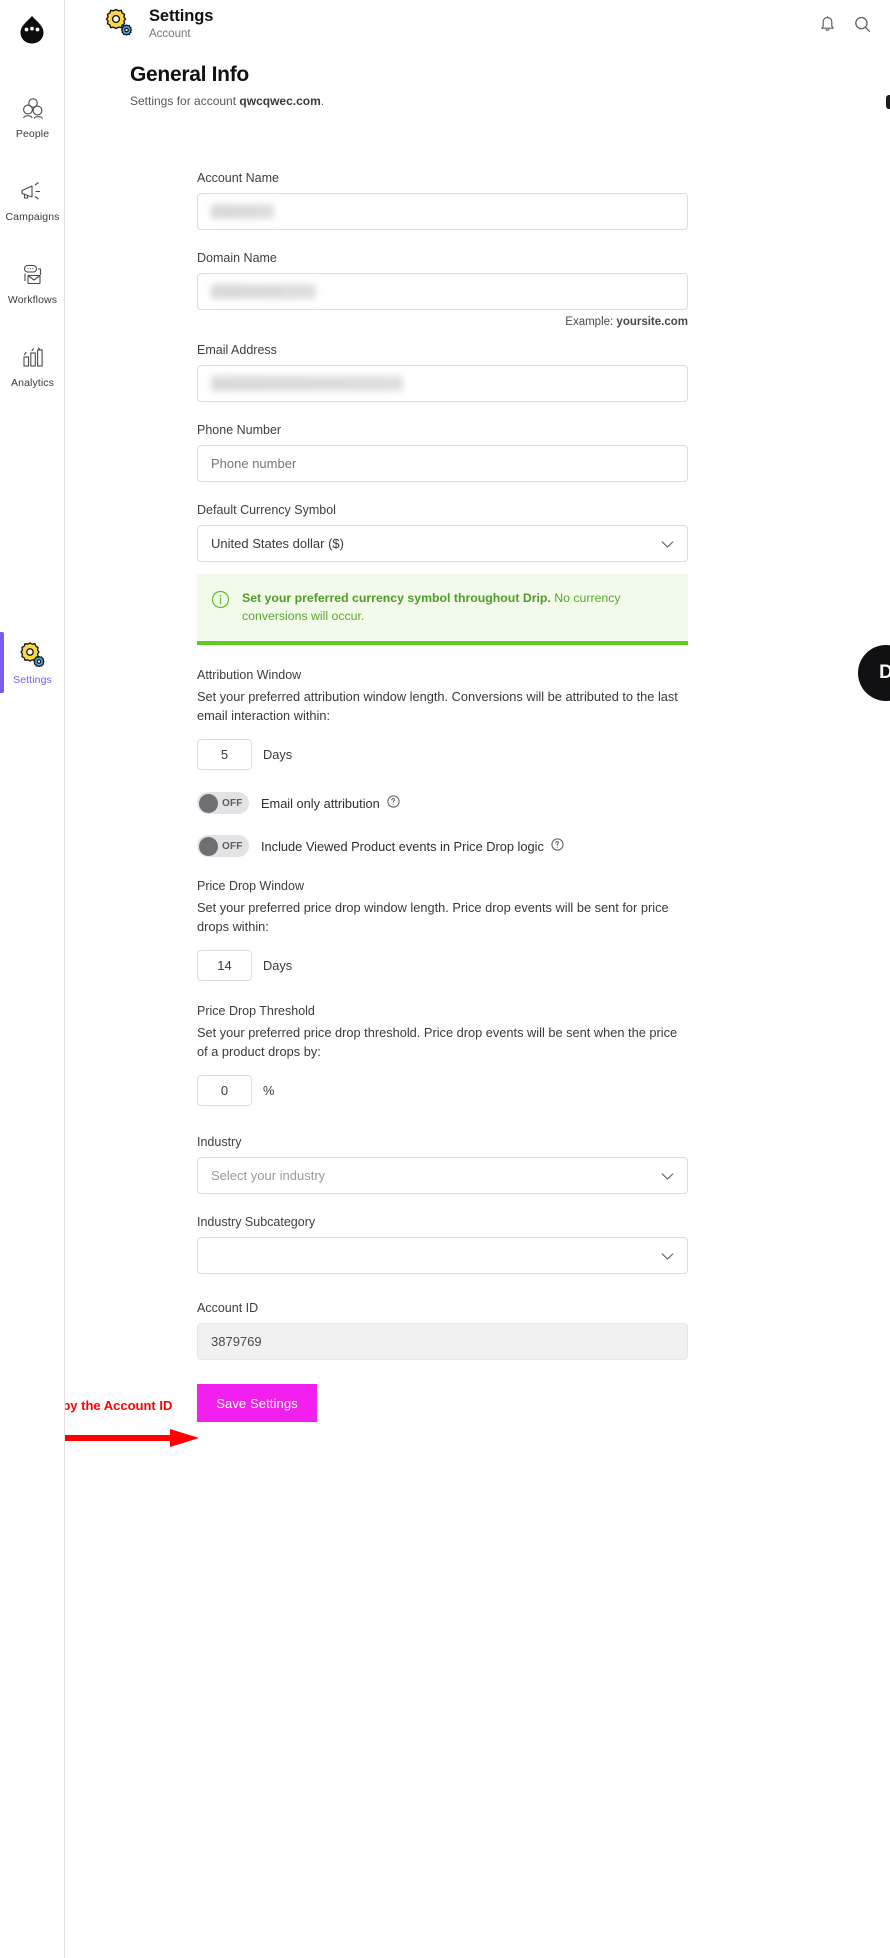 This screenshot has height=1958, width=890. What do you see at coordinates (32, 383) in the screenshot?
I see `sidebar-item-label: Analytics` at bounding box center [32, 383].